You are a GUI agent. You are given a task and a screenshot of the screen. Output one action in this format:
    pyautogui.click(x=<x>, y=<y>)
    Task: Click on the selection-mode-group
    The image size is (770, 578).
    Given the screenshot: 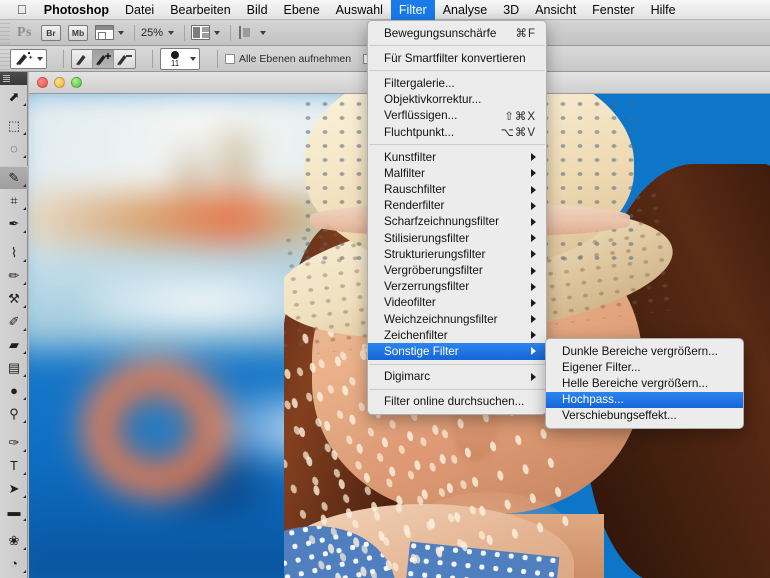 What is the action you would take?
    pyautogui.click(x=103, y=58)
    